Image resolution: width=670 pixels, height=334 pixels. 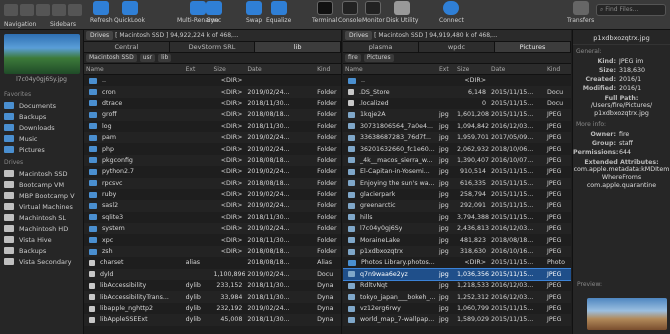 I want to click on file-row: log <DIR> 2018/11/30... Folder, so click(x=212, y=126).